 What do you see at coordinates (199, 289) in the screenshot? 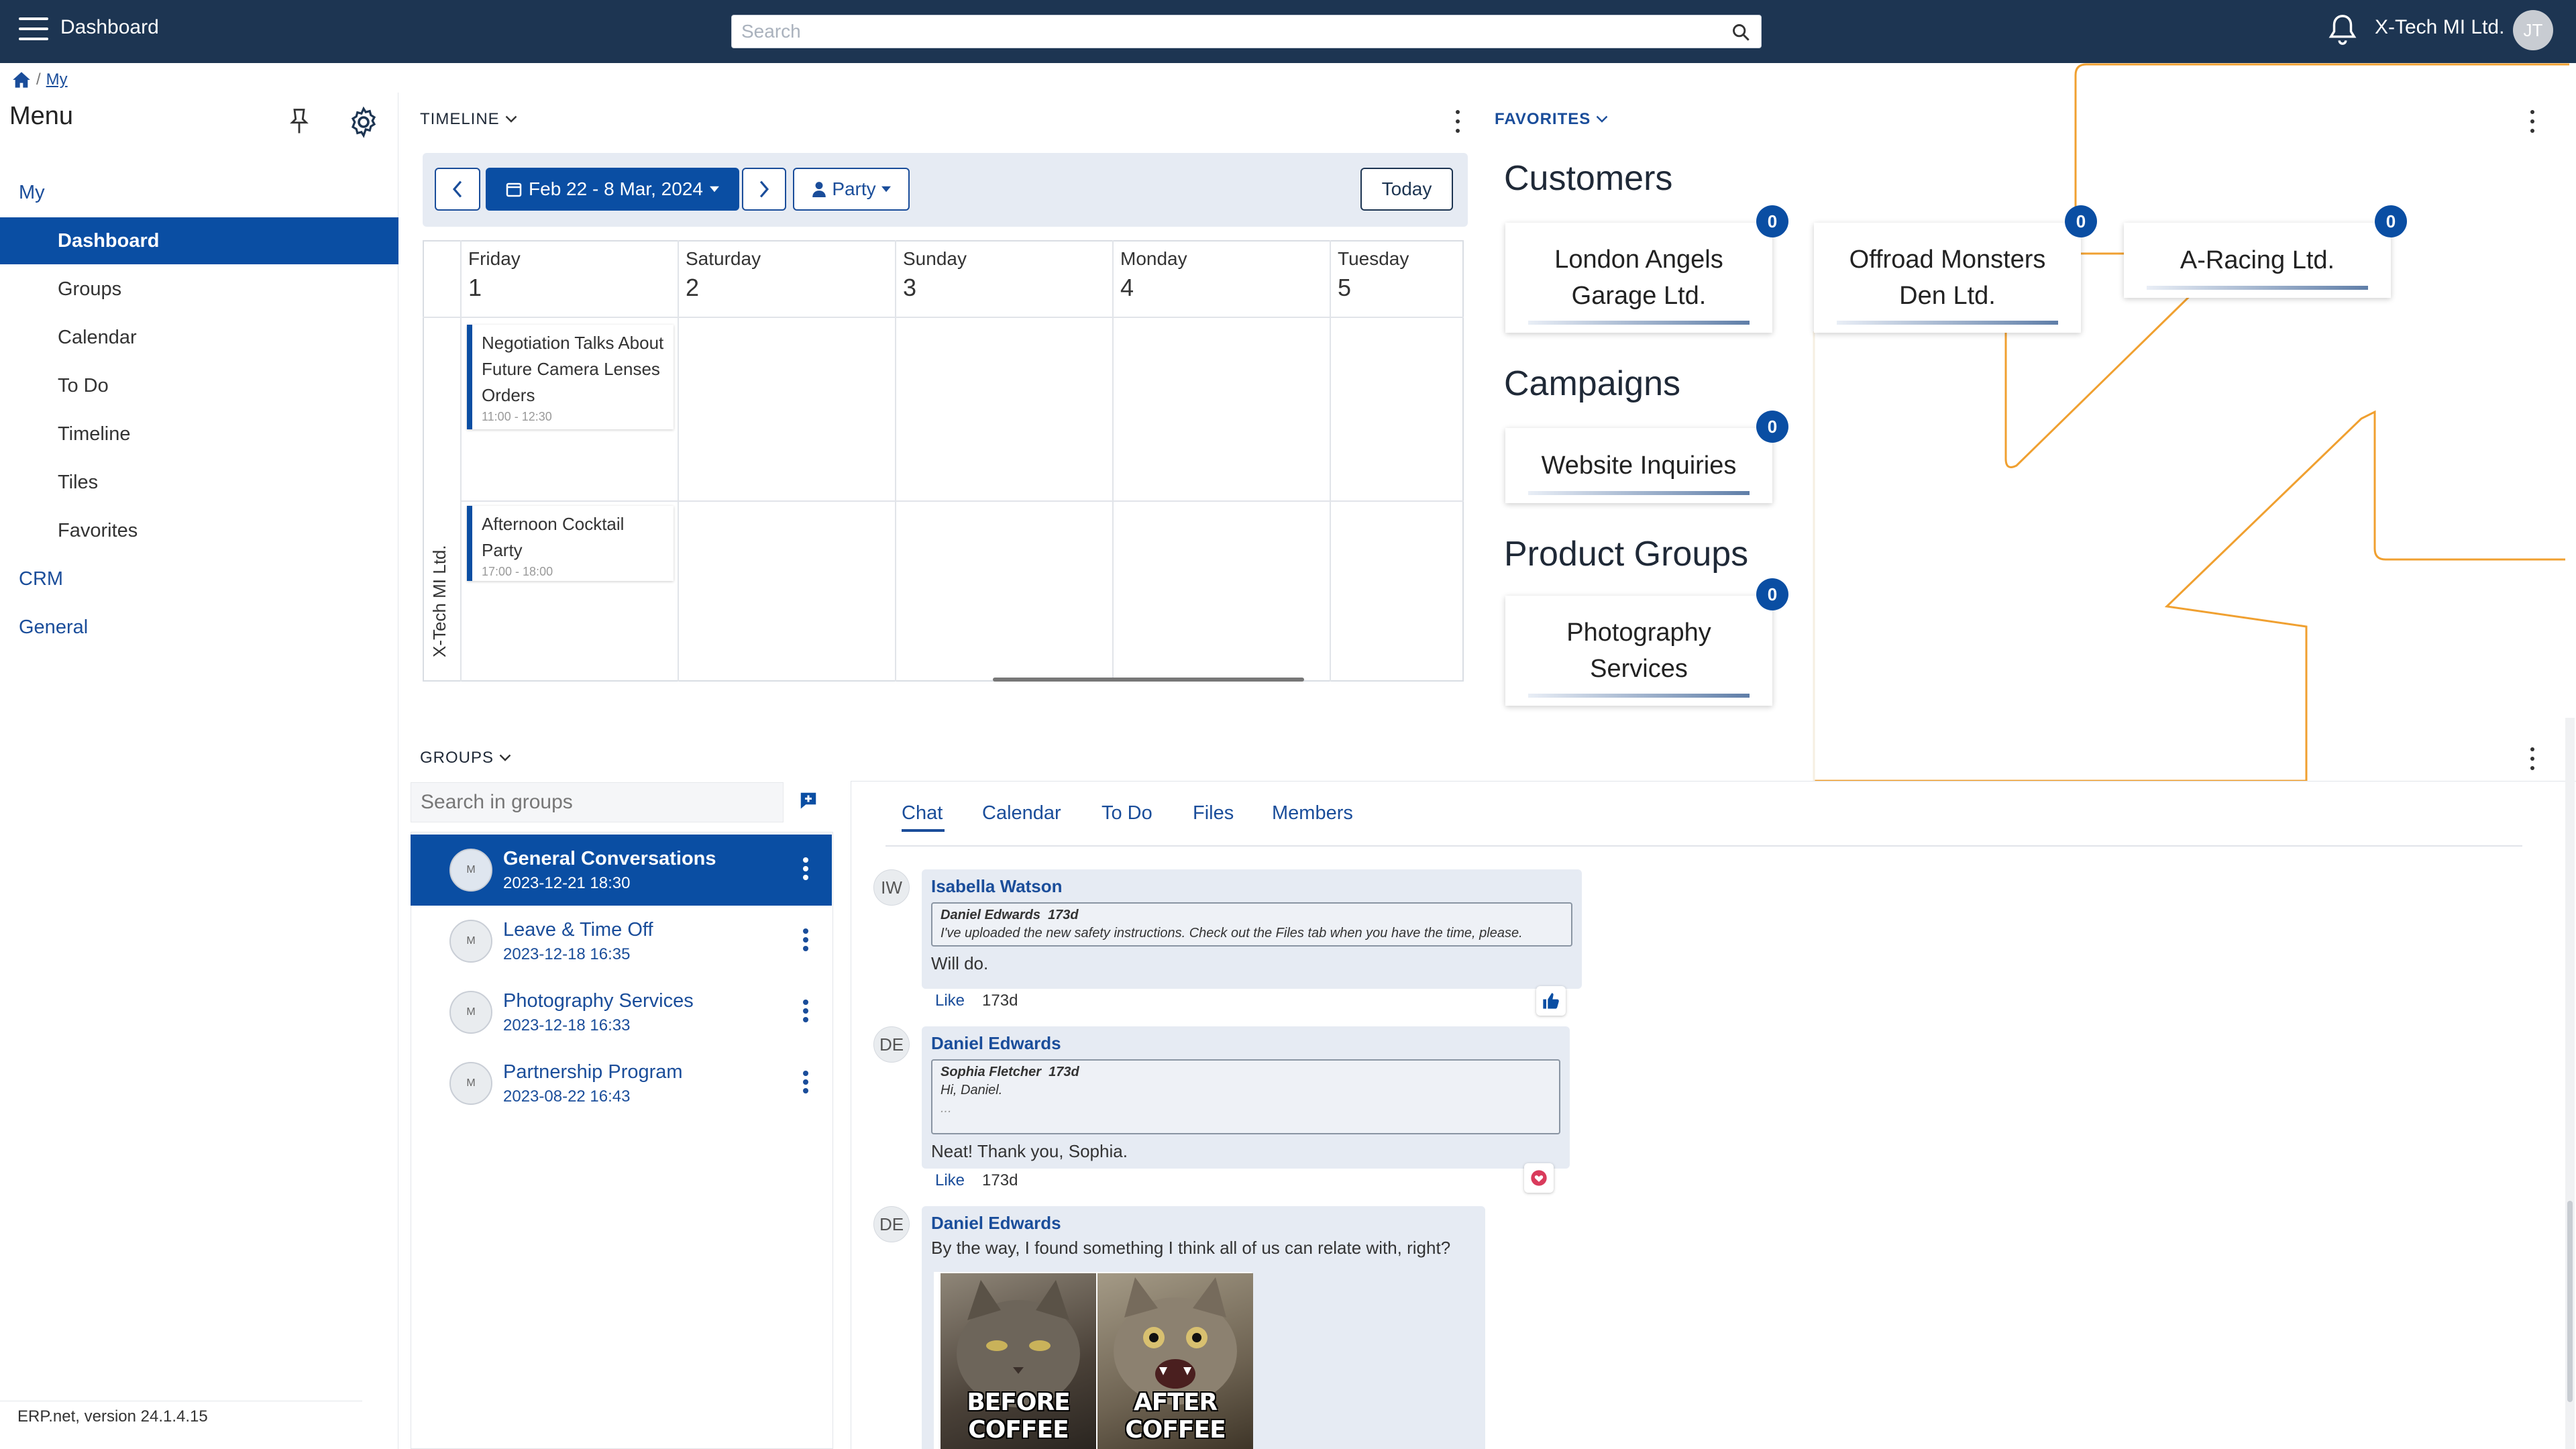
I see `sidebar-item-groups: Groups` at bounding box center [199, 289].